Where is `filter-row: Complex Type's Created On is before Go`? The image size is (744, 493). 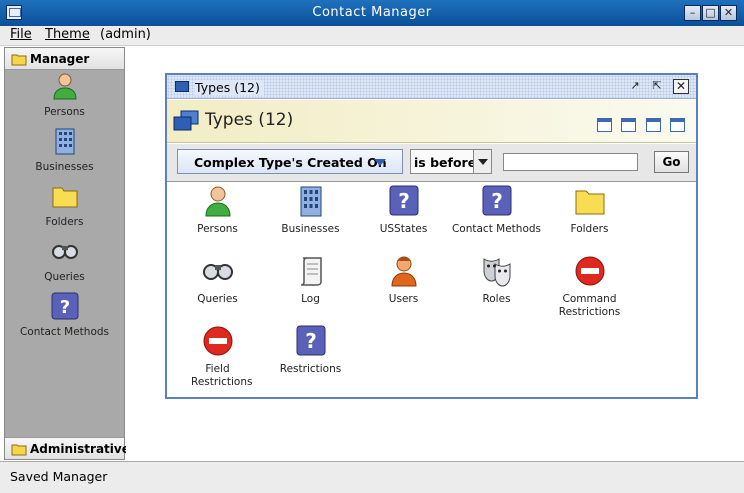 filter-row: Complex Type's Created On is before Go is located at coordinates (431, 163).